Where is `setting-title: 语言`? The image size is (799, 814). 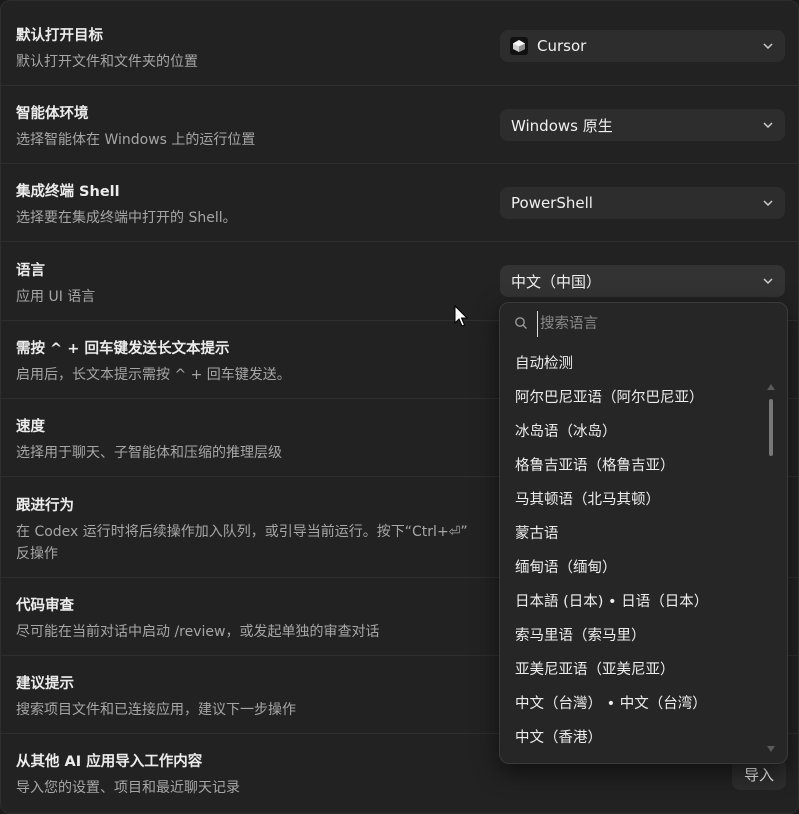 setting-title: 语言 is located at coordinates (30, 271).